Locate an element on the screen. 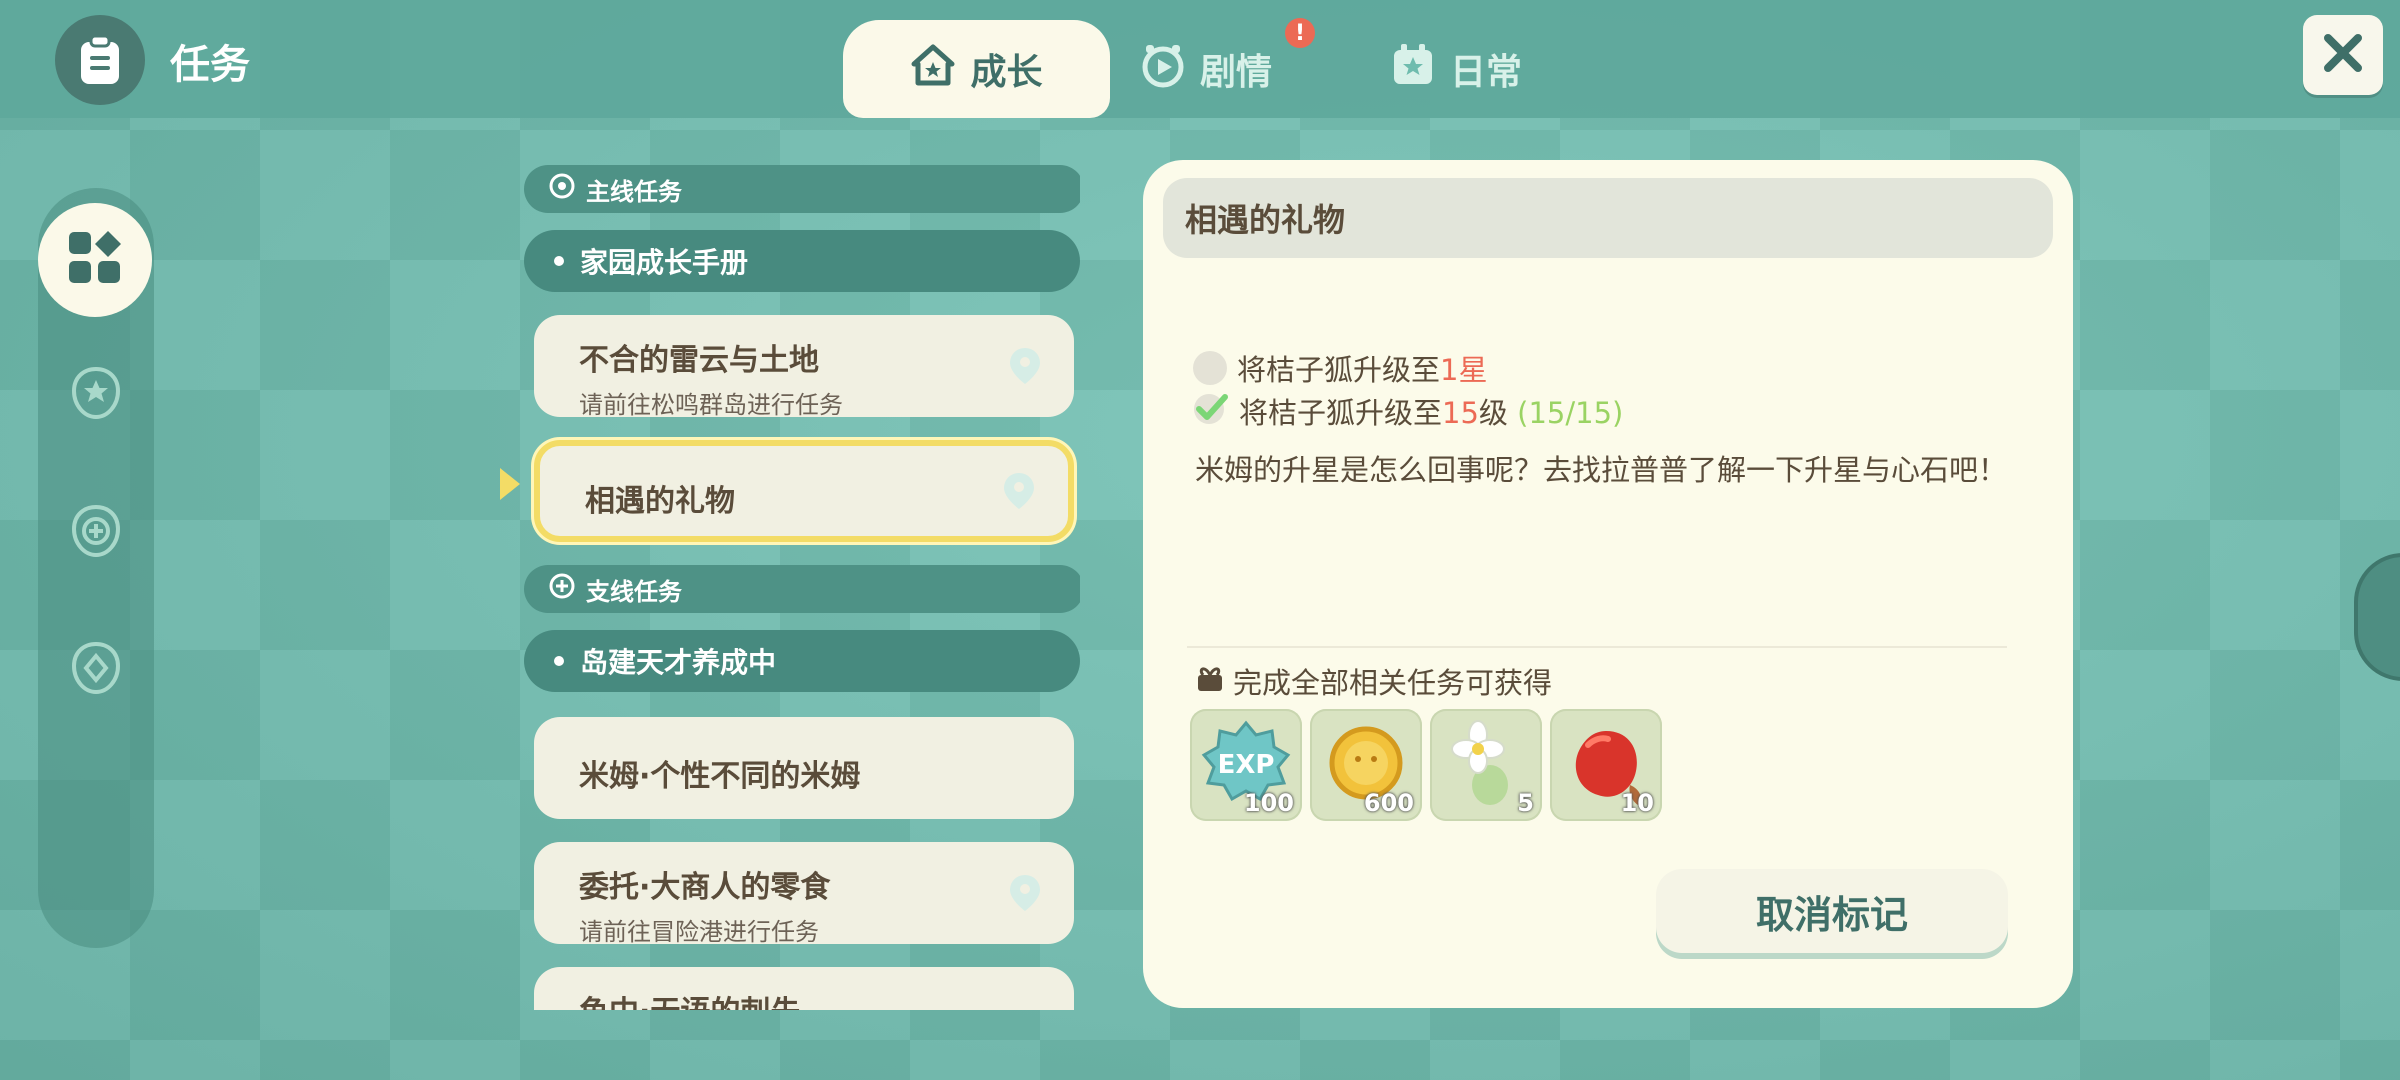  close-icon is located at coordinates (2343, 55).